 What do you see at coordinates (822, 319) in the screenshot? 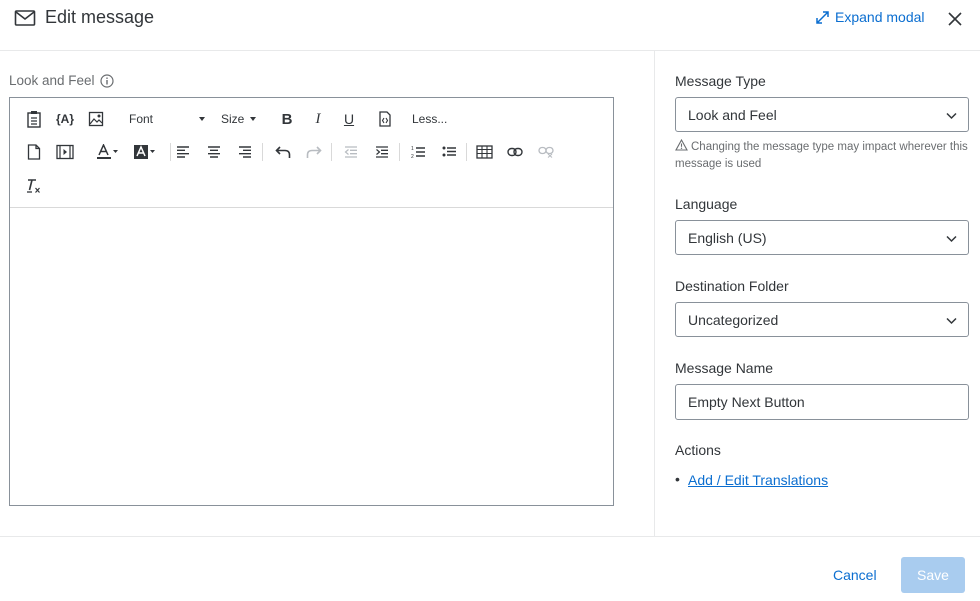
I see `destination-folder-select: Uncategorized` at bounding box center [822, 319].